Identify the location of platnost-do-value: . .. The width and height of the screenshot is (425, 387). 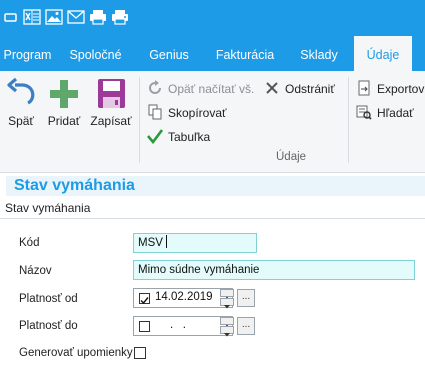
(178, 325).